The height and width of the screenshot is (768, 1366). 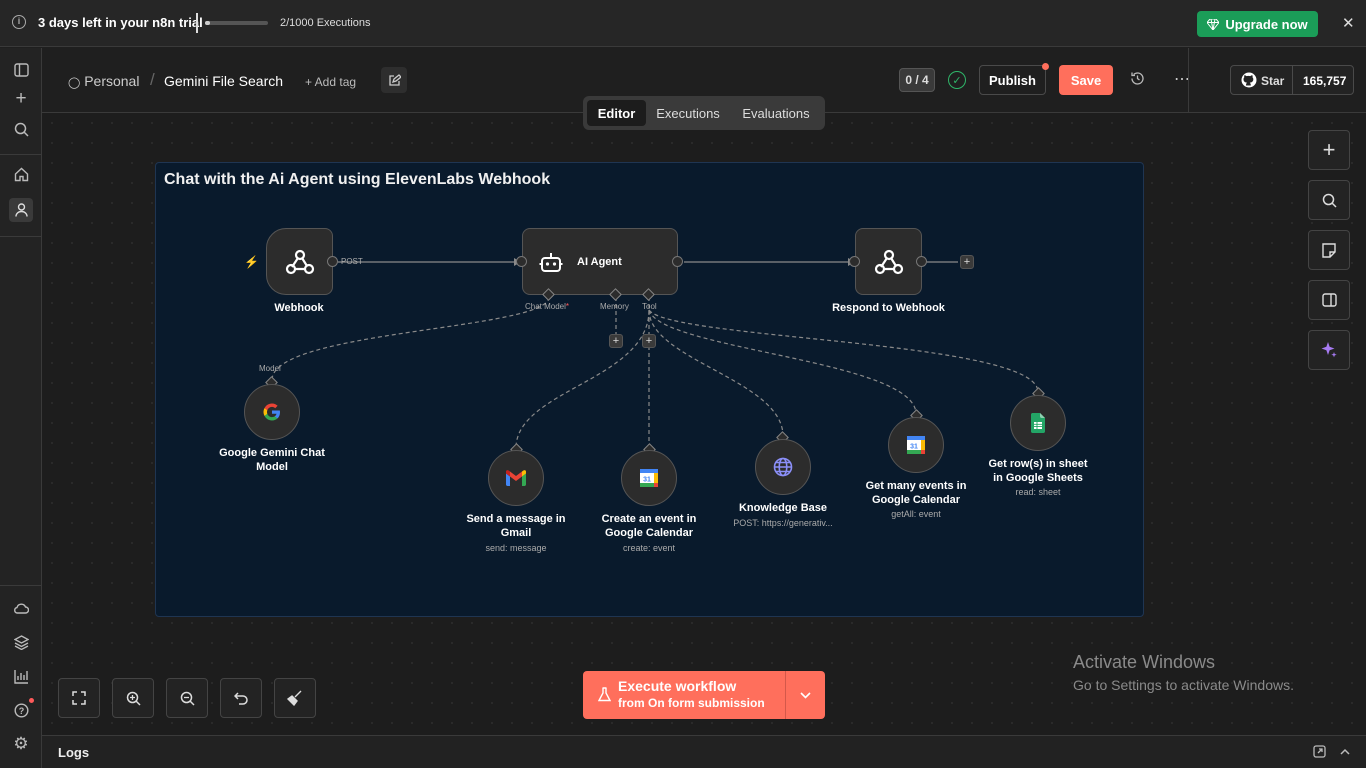 I want to click on google-gemini-node, so click(x=272, y=412).